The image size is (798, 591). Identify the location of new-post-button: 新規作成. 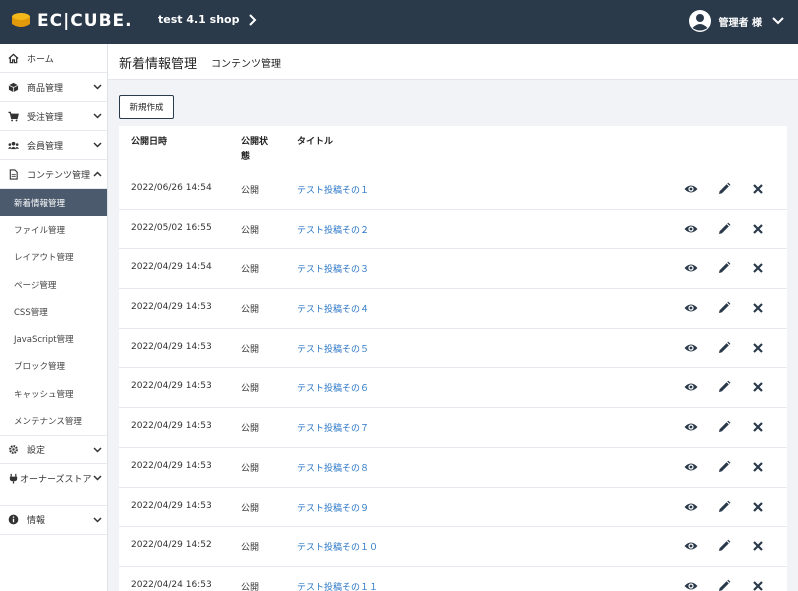
(146, 107).